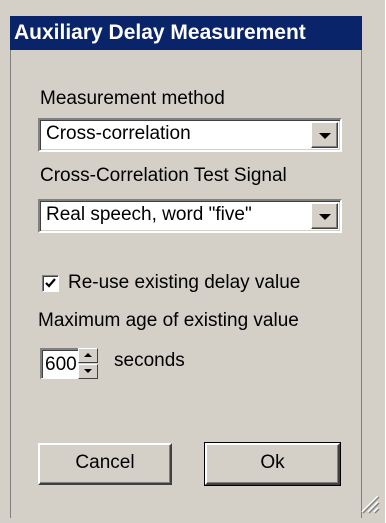 This screenshot has height=523, width=386. Describe the element at coordinates (168, 320) in the screenshot. I see `max-age-label: Maximum age of existing value` at that location.